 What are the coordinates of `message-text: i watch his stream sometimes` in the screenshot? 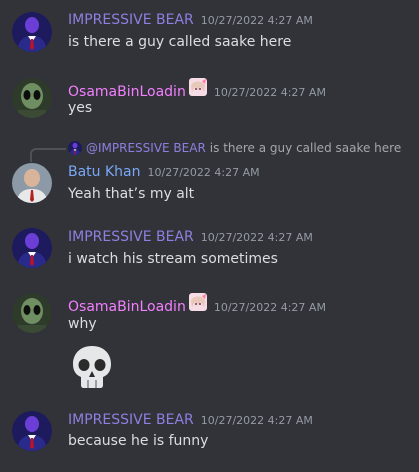 It's located at (173, 259).